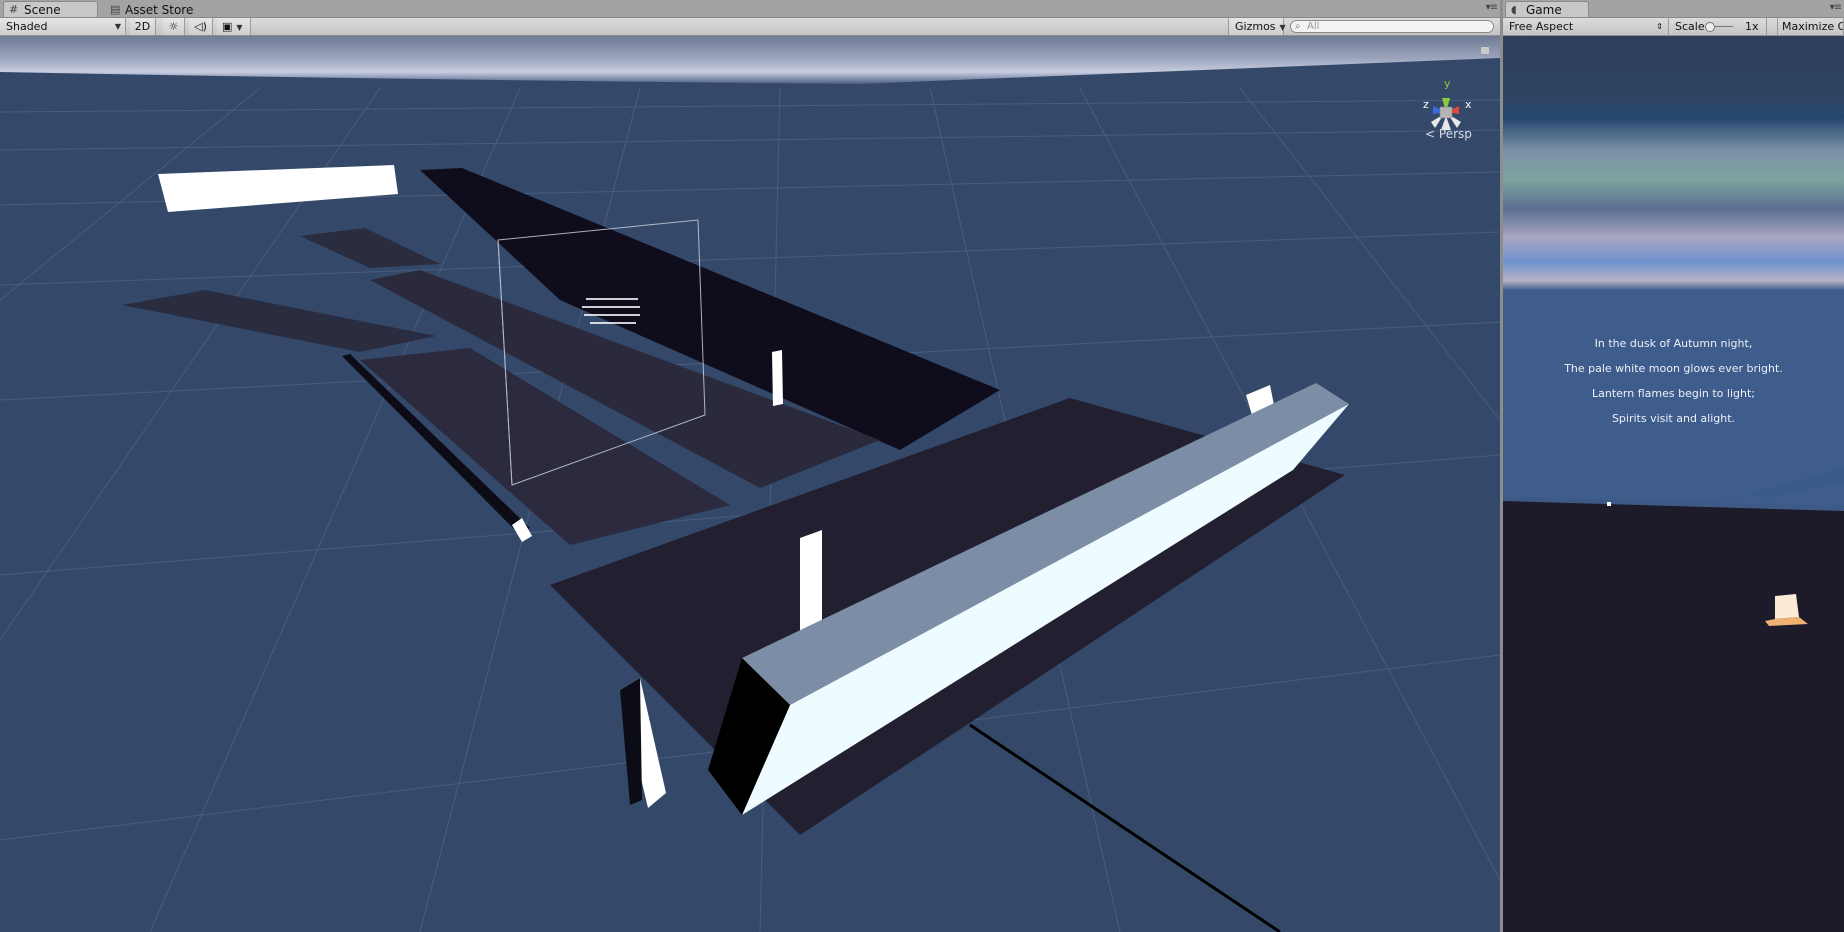 This screenshot has height=932, width=1844. What do you see at coordinates (750, 9) in the screenshot?
I see `scene-tabbar: # Scene ▤ Asset Store ▾≡` at bounding box center [750, 9].